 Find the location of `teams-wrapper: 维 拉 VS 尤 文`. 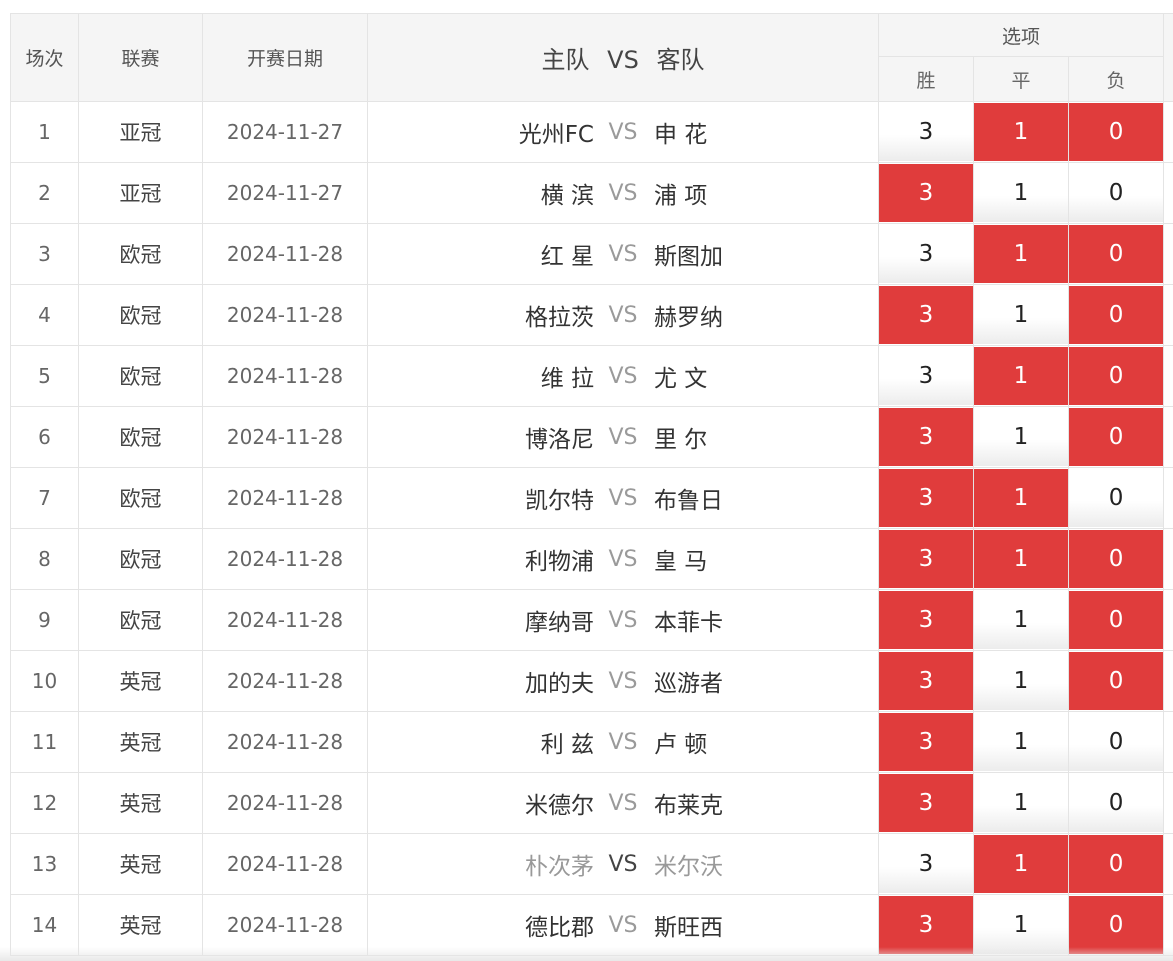

teams-wrapper: 维 拉 VS 尤 文 is located at coordinates (623, 376).